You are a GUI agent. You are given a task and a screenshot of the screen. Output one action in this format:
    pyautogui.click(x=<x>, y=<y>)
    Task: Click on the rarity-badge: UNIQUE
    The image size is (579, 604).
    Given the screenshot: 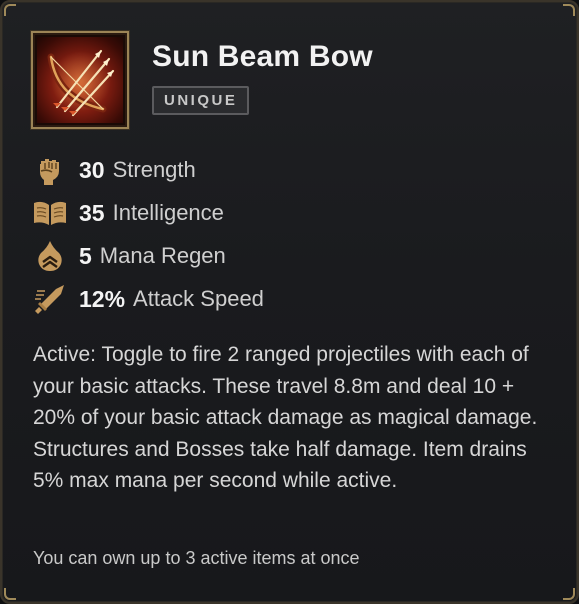 What is the action you would take?
    pyautogui.click(x=201, y=100)
    